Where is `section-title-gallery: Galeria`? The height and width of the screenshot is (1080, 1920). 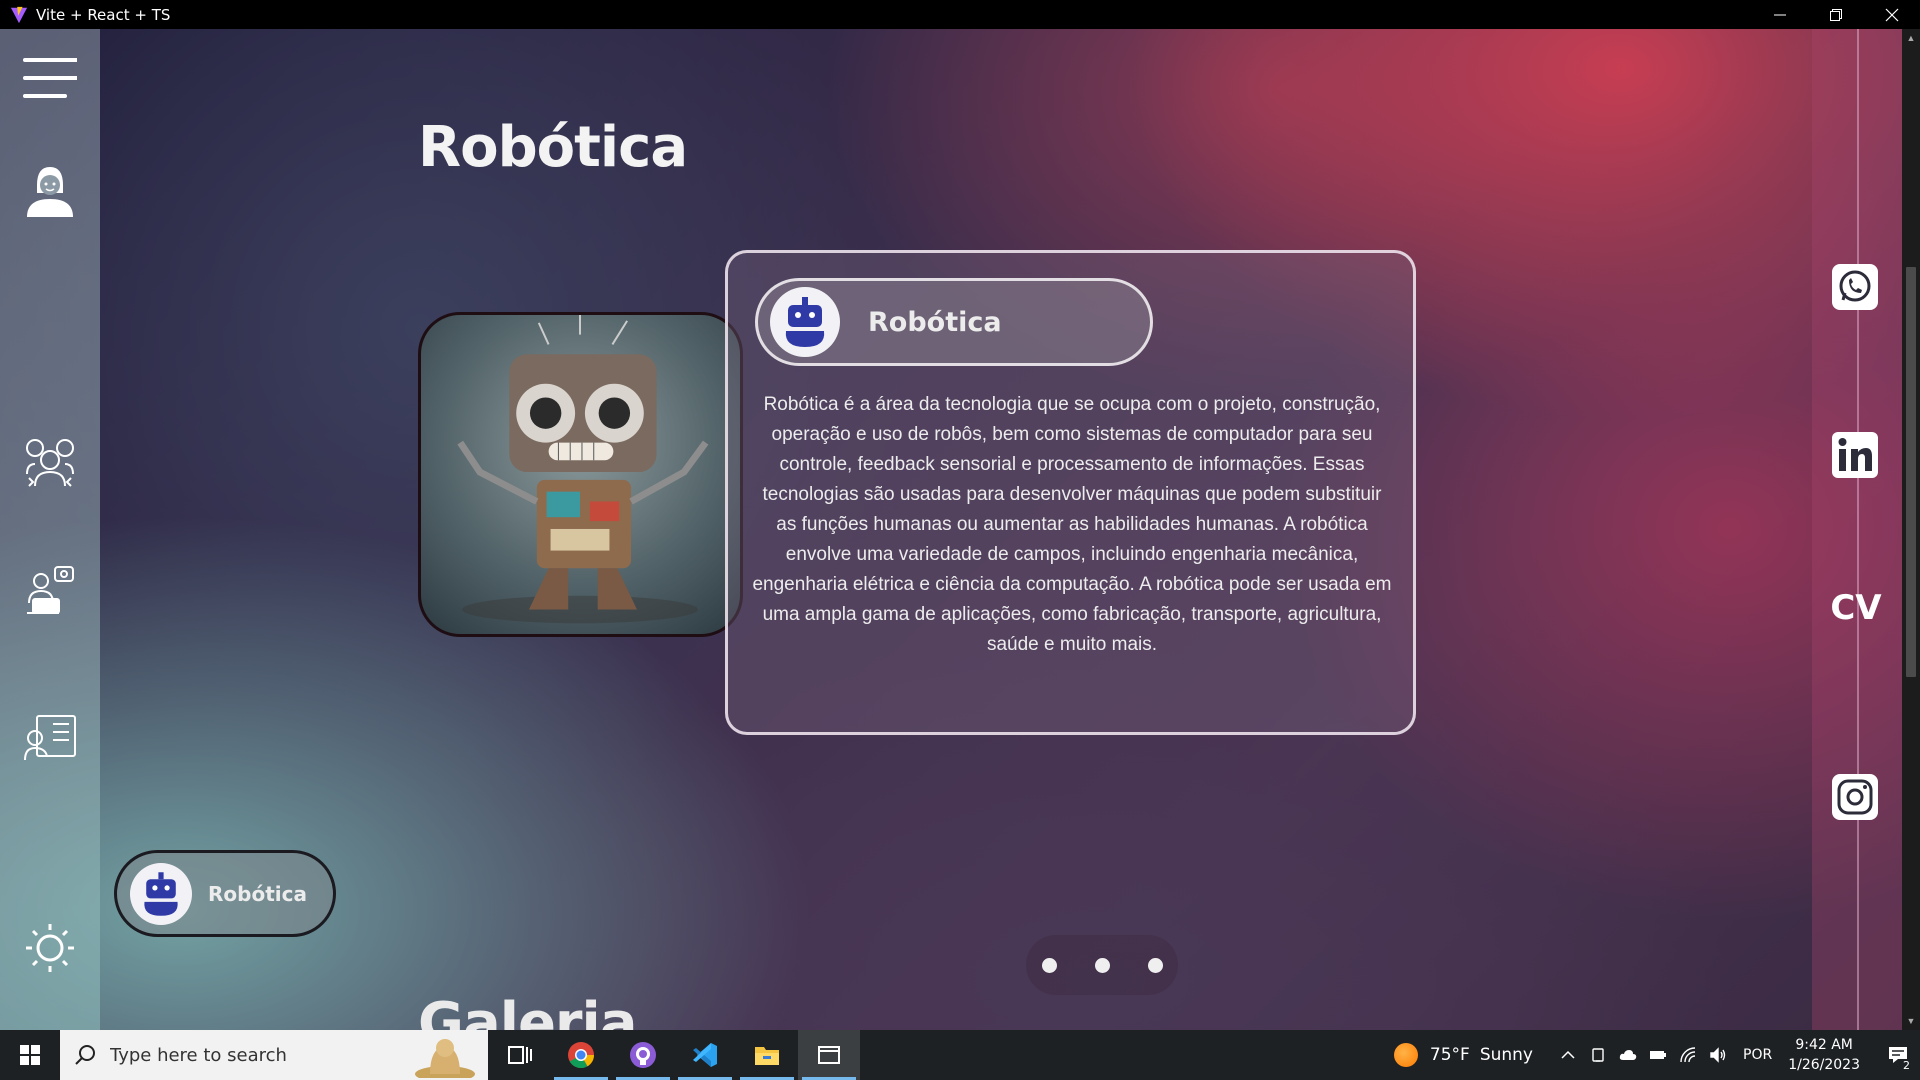
section-title-gallery: Galeria is located at coordinates (528, 1010).